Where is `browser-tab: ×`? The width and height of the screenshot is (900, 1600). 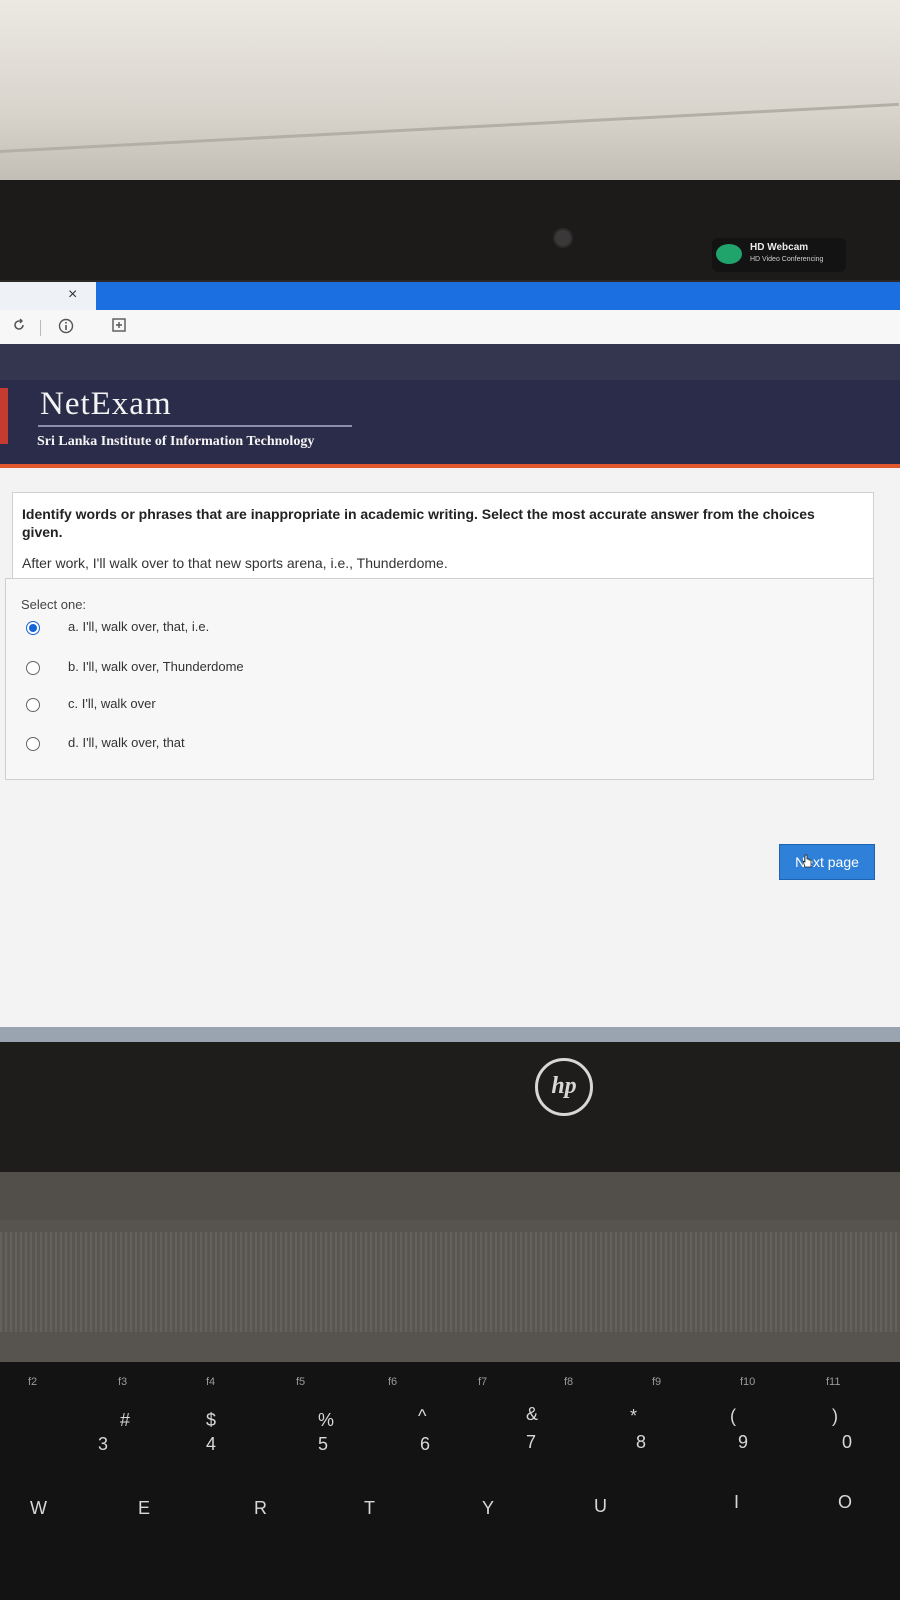
browser-tab: × is located at coordinates (48, 296).